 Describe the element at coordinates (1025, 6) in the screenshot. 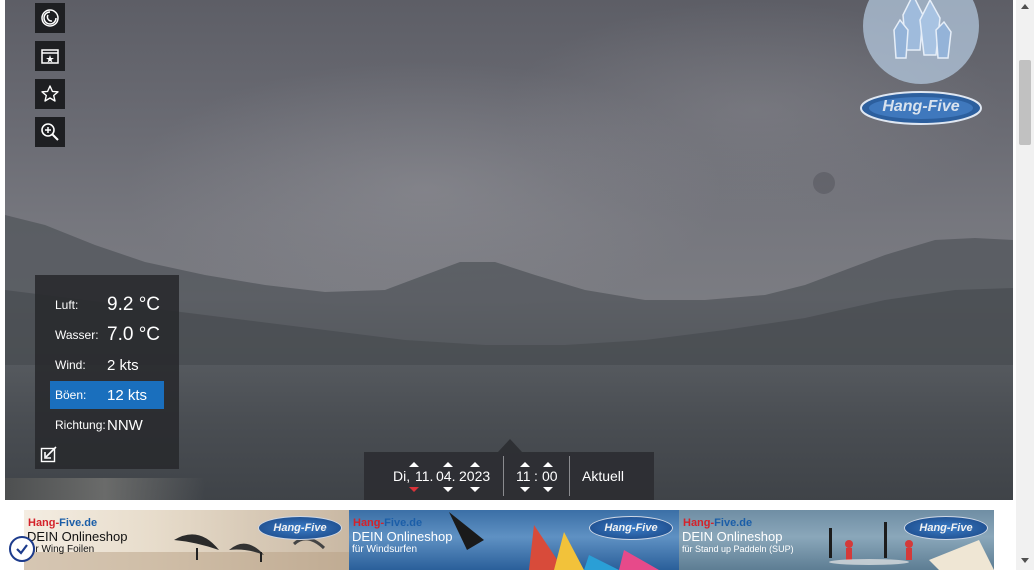

I see `scroll-up-arrow` at that location.